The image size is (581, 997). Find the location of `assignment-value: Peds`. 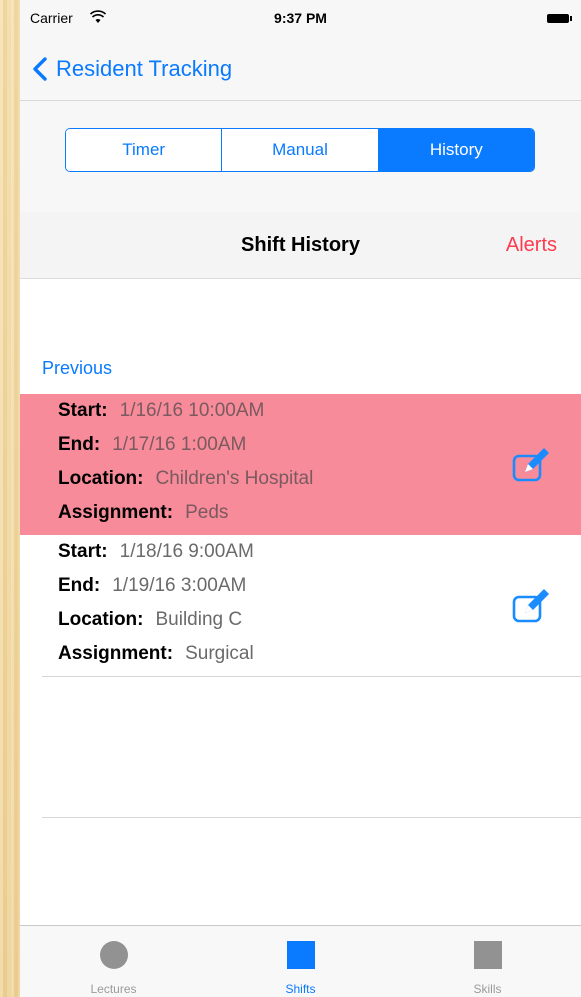

assignment-value: Peds is located at coordinates (207, 512).